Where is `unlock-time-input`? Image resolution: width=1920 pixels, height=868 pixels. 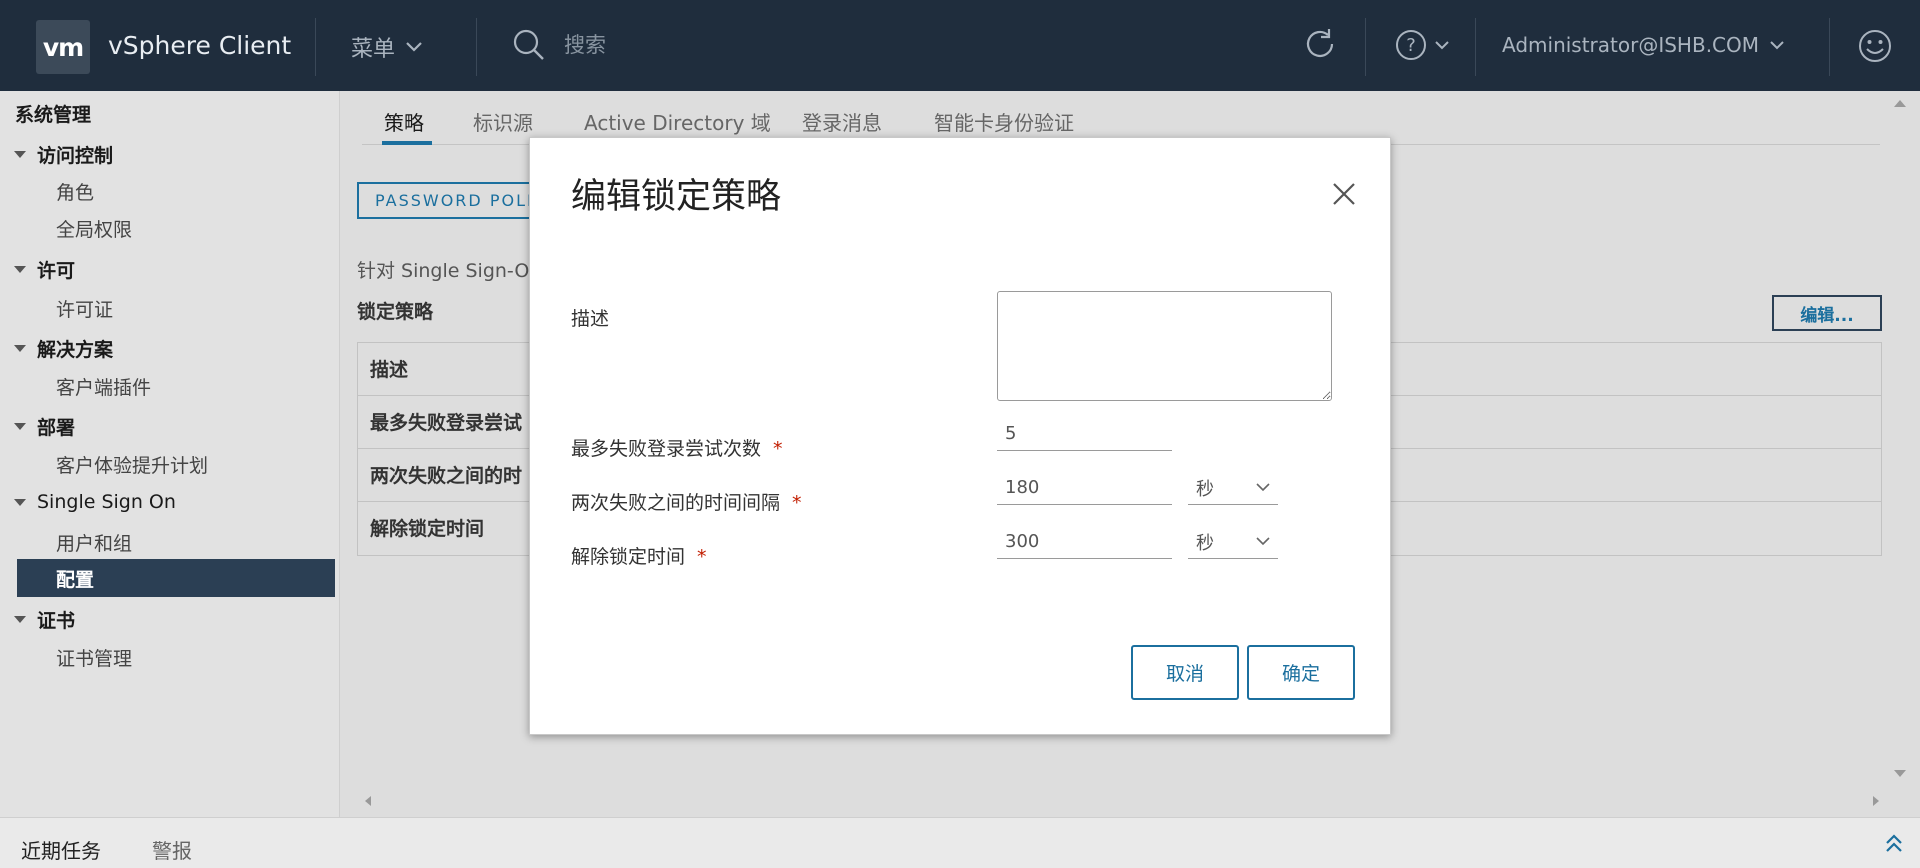 unlock-time-input is located at coordinates (1084, 542).